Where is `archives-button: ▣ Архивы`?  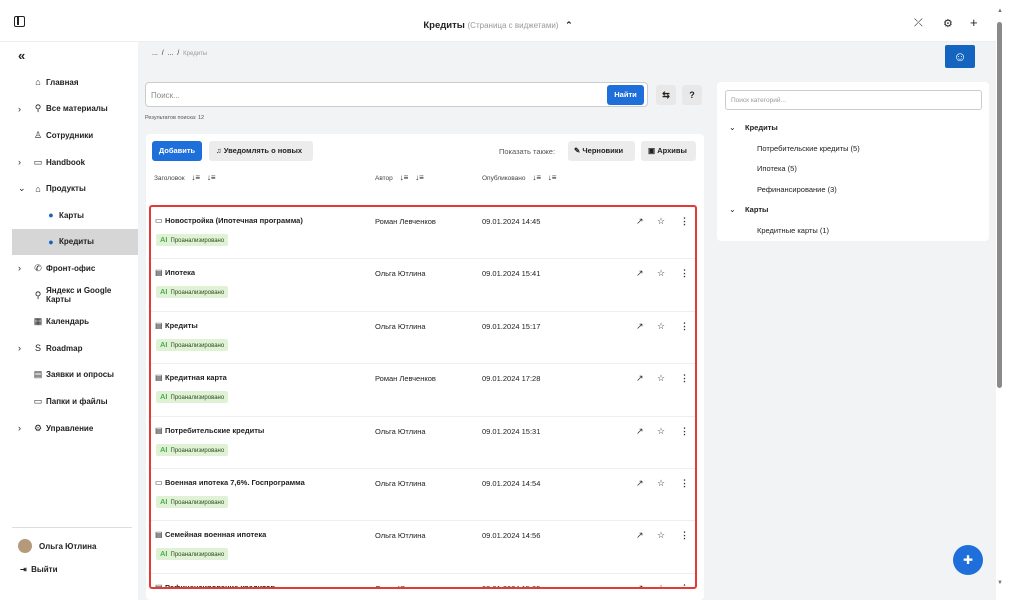 archives-button: ▣ Архивы is located at coordinates (668, 151).